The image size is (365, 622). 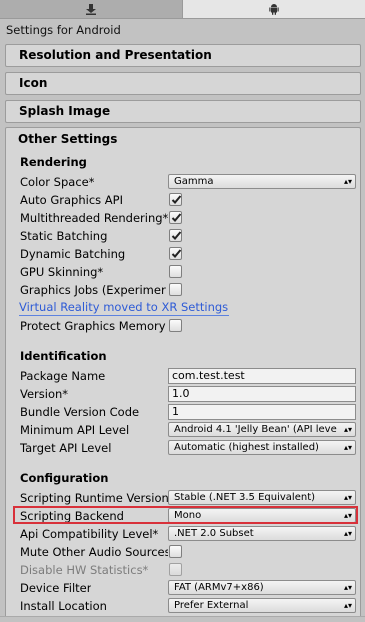 I want to click on foldout-other-settings: Other Settings, so click(x=67, y=139).